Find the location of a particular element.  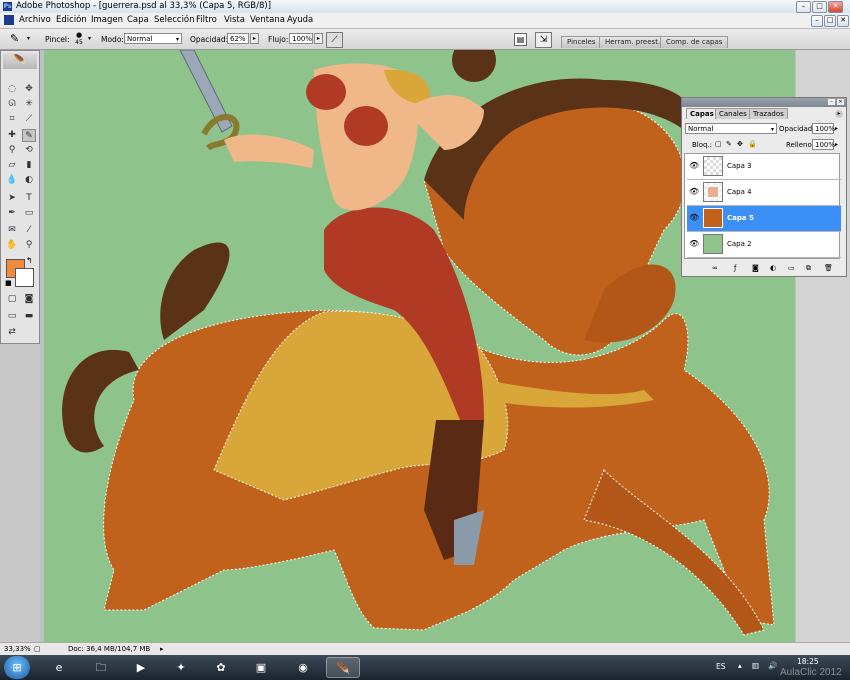

internet-explorer-icon: e is located at coordinates (59, 667).